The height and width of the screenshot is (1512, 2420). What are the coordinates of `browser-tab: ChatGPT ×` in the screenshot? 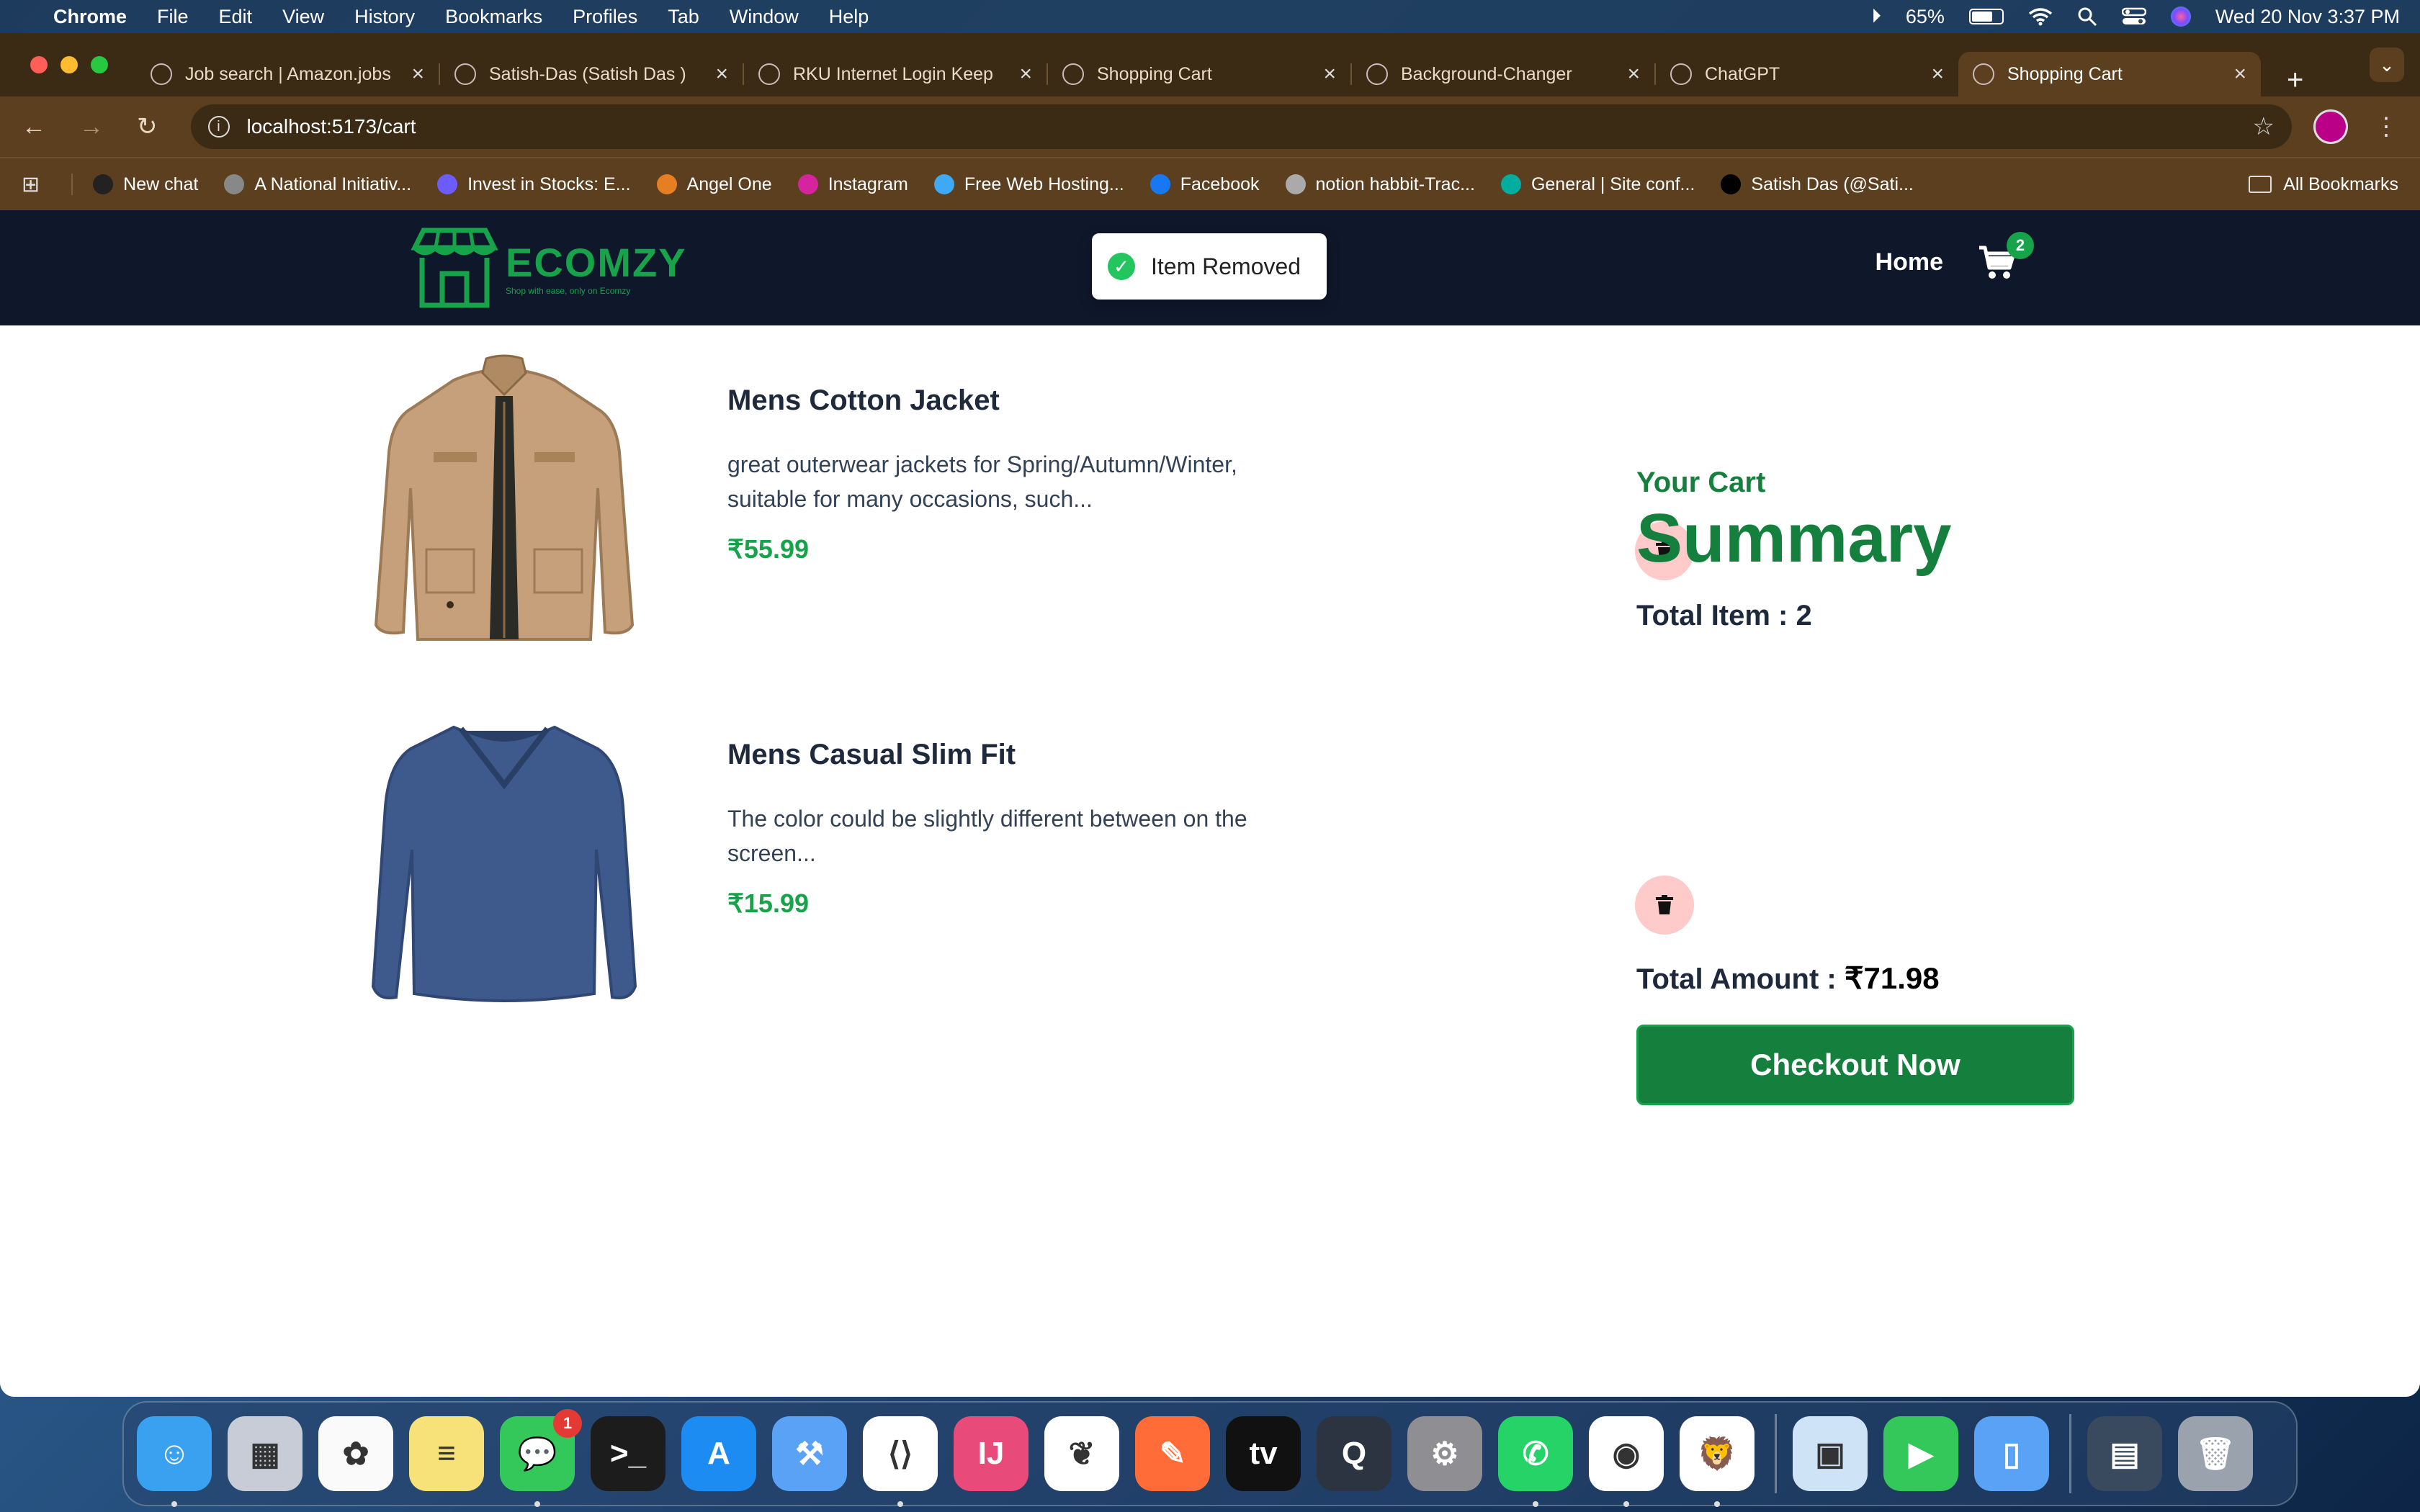 It's located at (1807, 74).